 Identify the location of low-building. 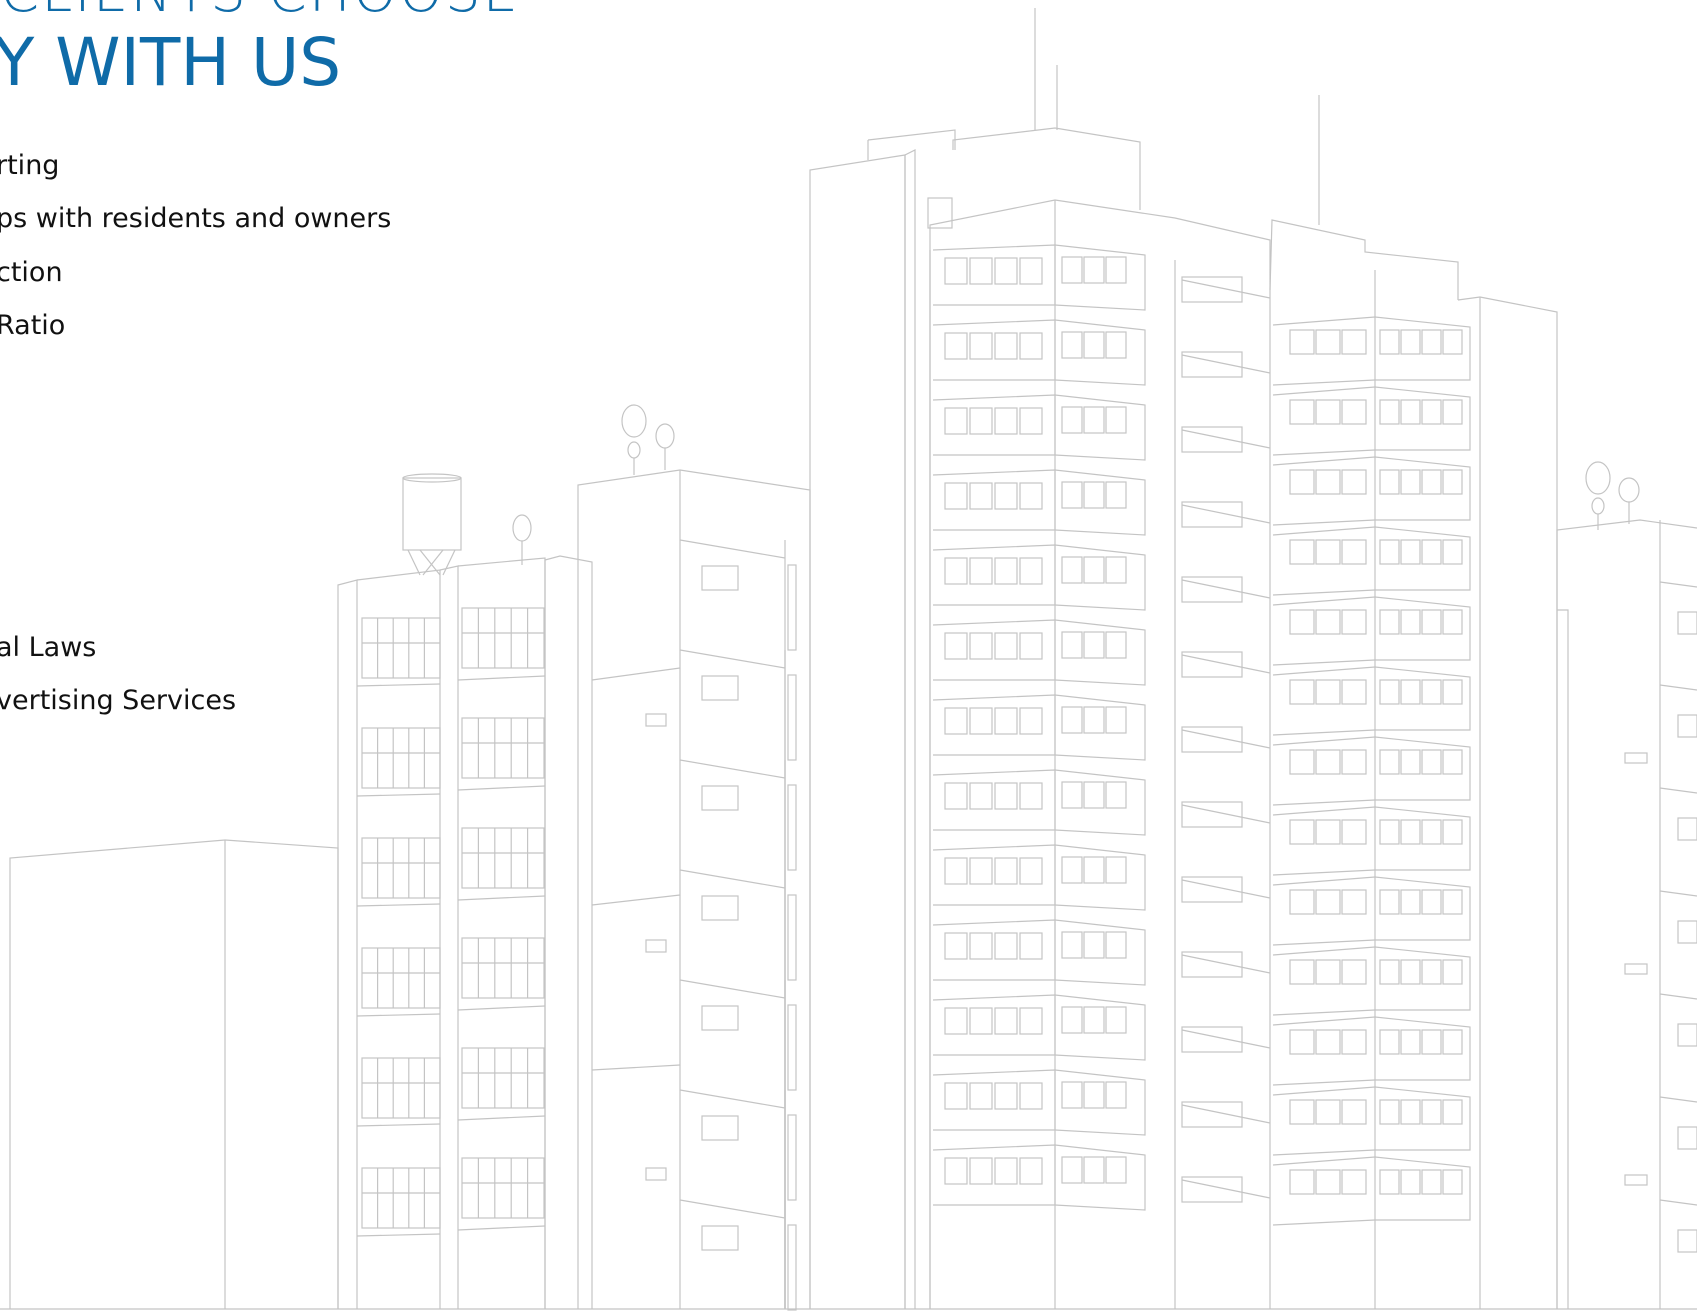
(174, 1074).